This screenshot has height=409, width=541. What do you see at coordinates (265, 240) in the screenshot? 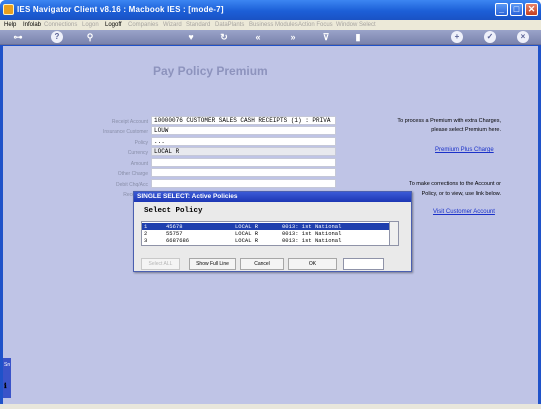
I see `policy-row: 3 6687686 LOCAL R 0013: 1st National` at bounding box center [265, 240].